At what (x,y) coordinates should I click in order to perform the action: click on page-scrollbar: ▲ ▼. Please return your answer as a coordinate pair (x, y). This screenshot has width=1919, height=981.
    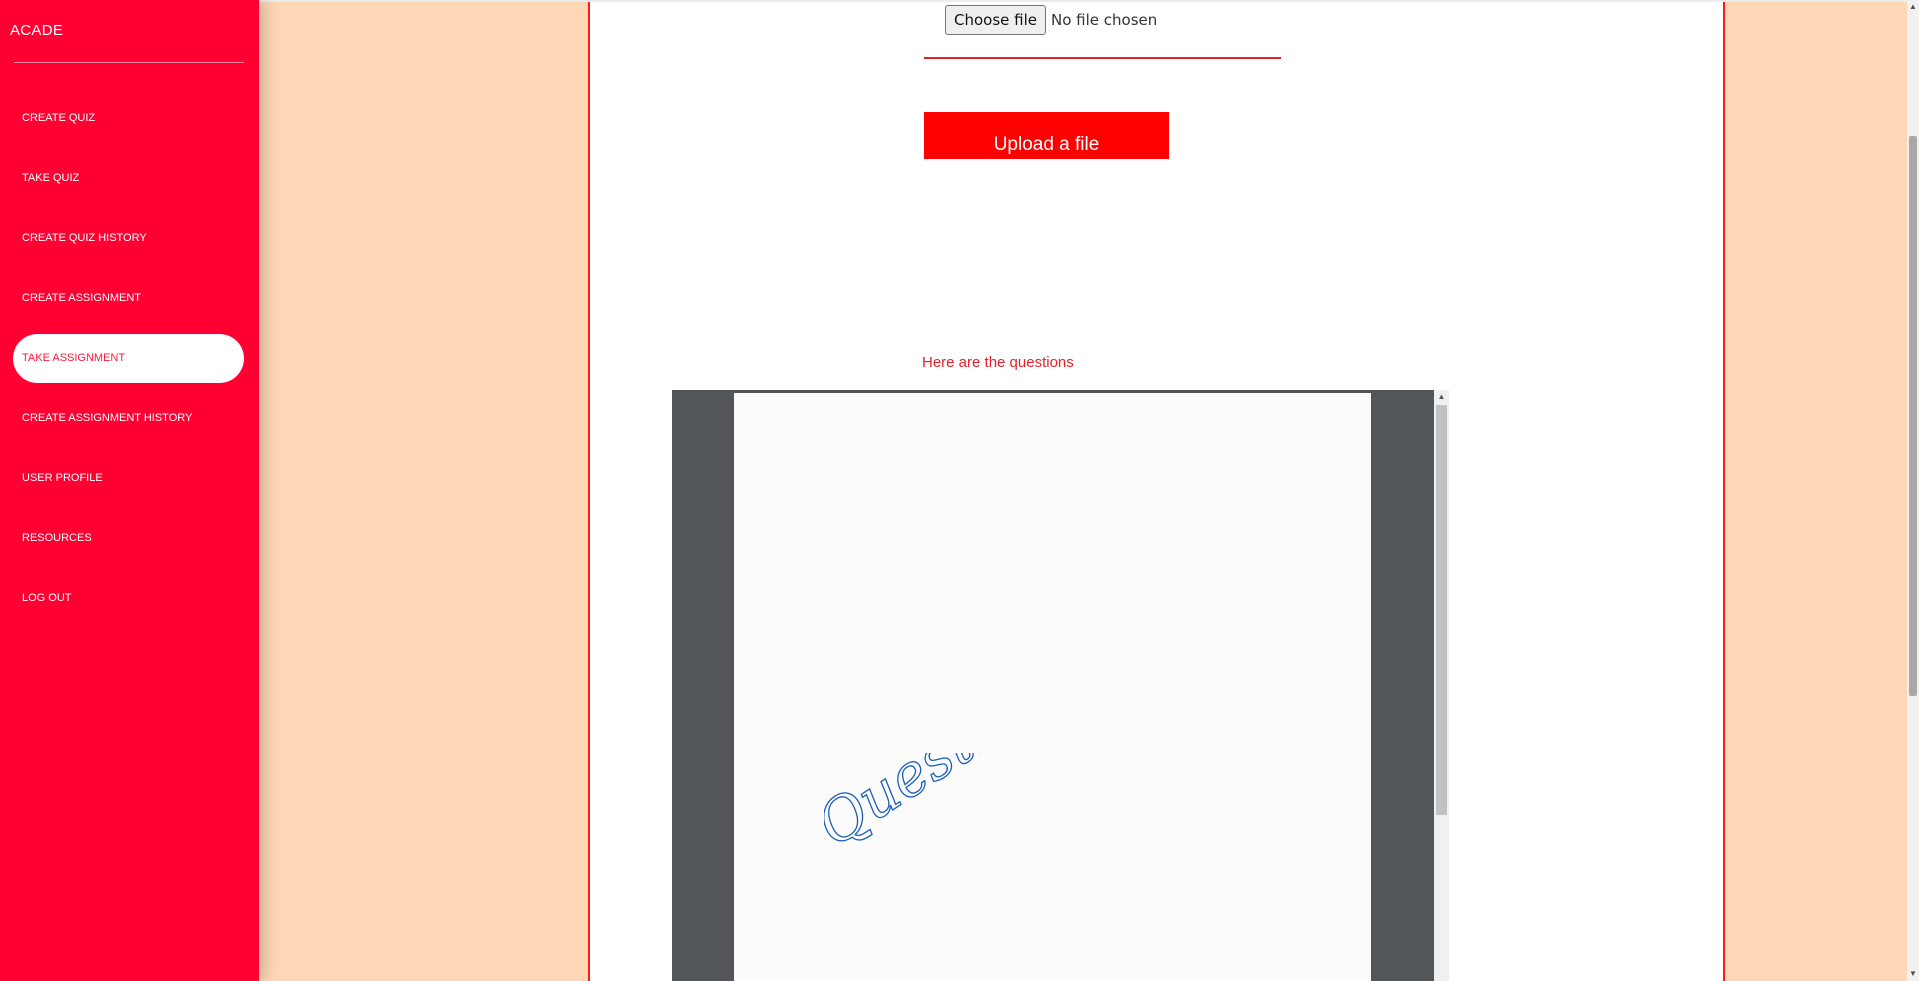
    Looking at the image, I should click on (1913, 490).